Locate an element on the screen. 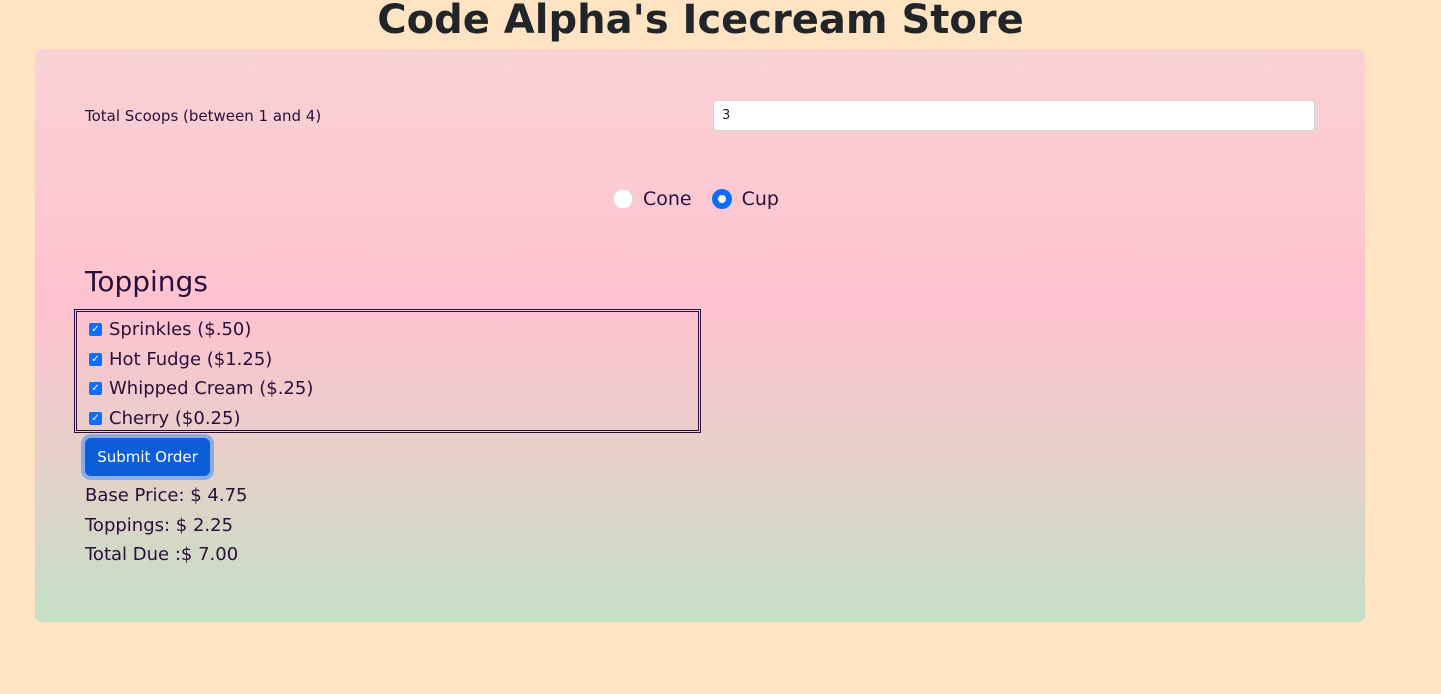 This screenshot has width=1441, height=694. topping-label: Hot Fudge ($1.25) is located at coordinates (191, 359).